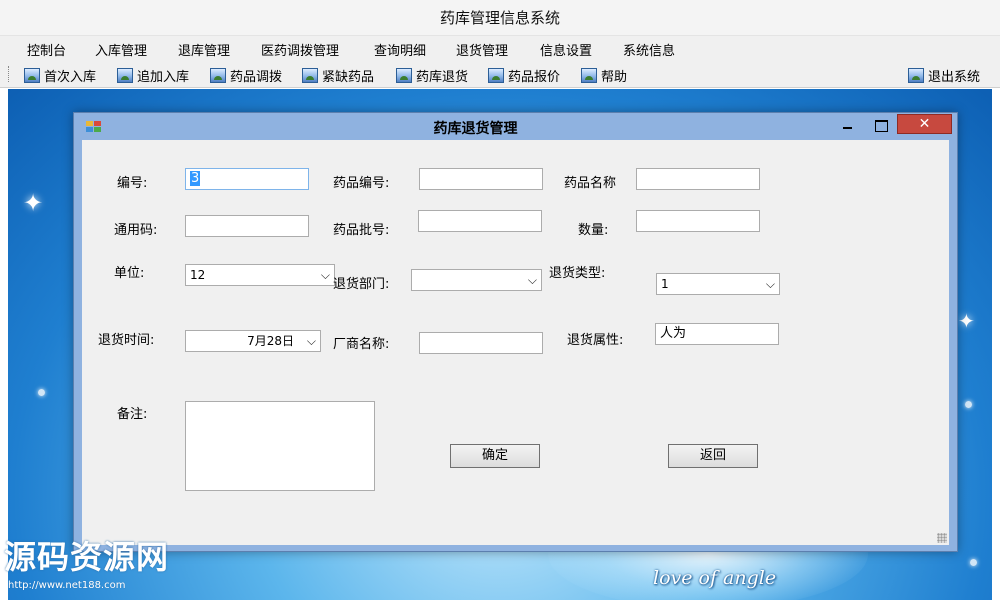 The width and height of the screenshot is (1000, 600). What do you see at coordinates (481, 343) in the screenshot?
I see `vendor-field` at bounding box center [481, 343].